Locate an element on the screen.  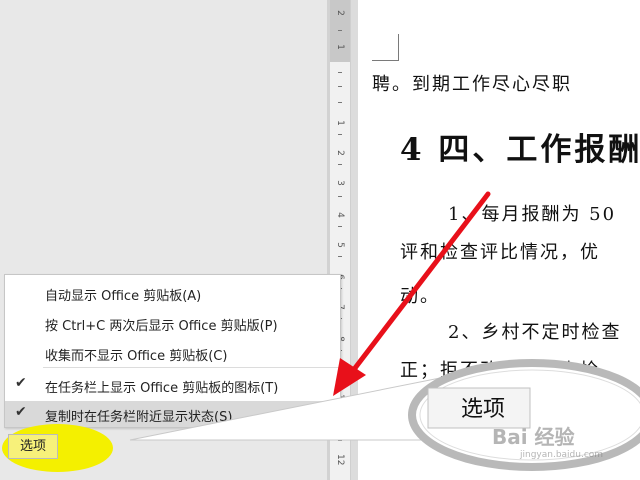
menu-item-label: 在任务栏上显示 Office 剪贴板的图标(T) is located at coordinates (162, 388).